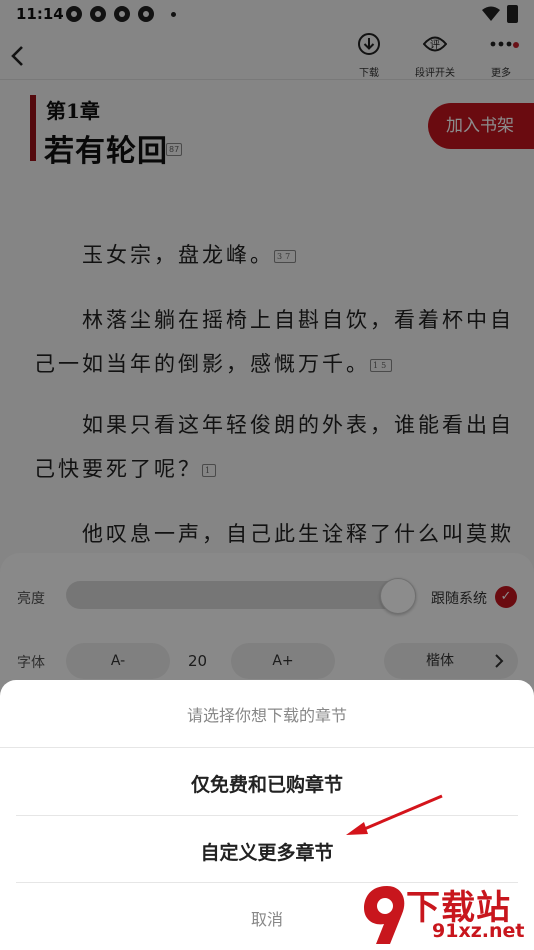 Image resolution: width=534 pixels, height=950 pixels. What do you see at coordinates (266, 715) in the screenshot?
I see `sheet-prompt: 请选择你想下载的章节` at bounding box center [266, 715].